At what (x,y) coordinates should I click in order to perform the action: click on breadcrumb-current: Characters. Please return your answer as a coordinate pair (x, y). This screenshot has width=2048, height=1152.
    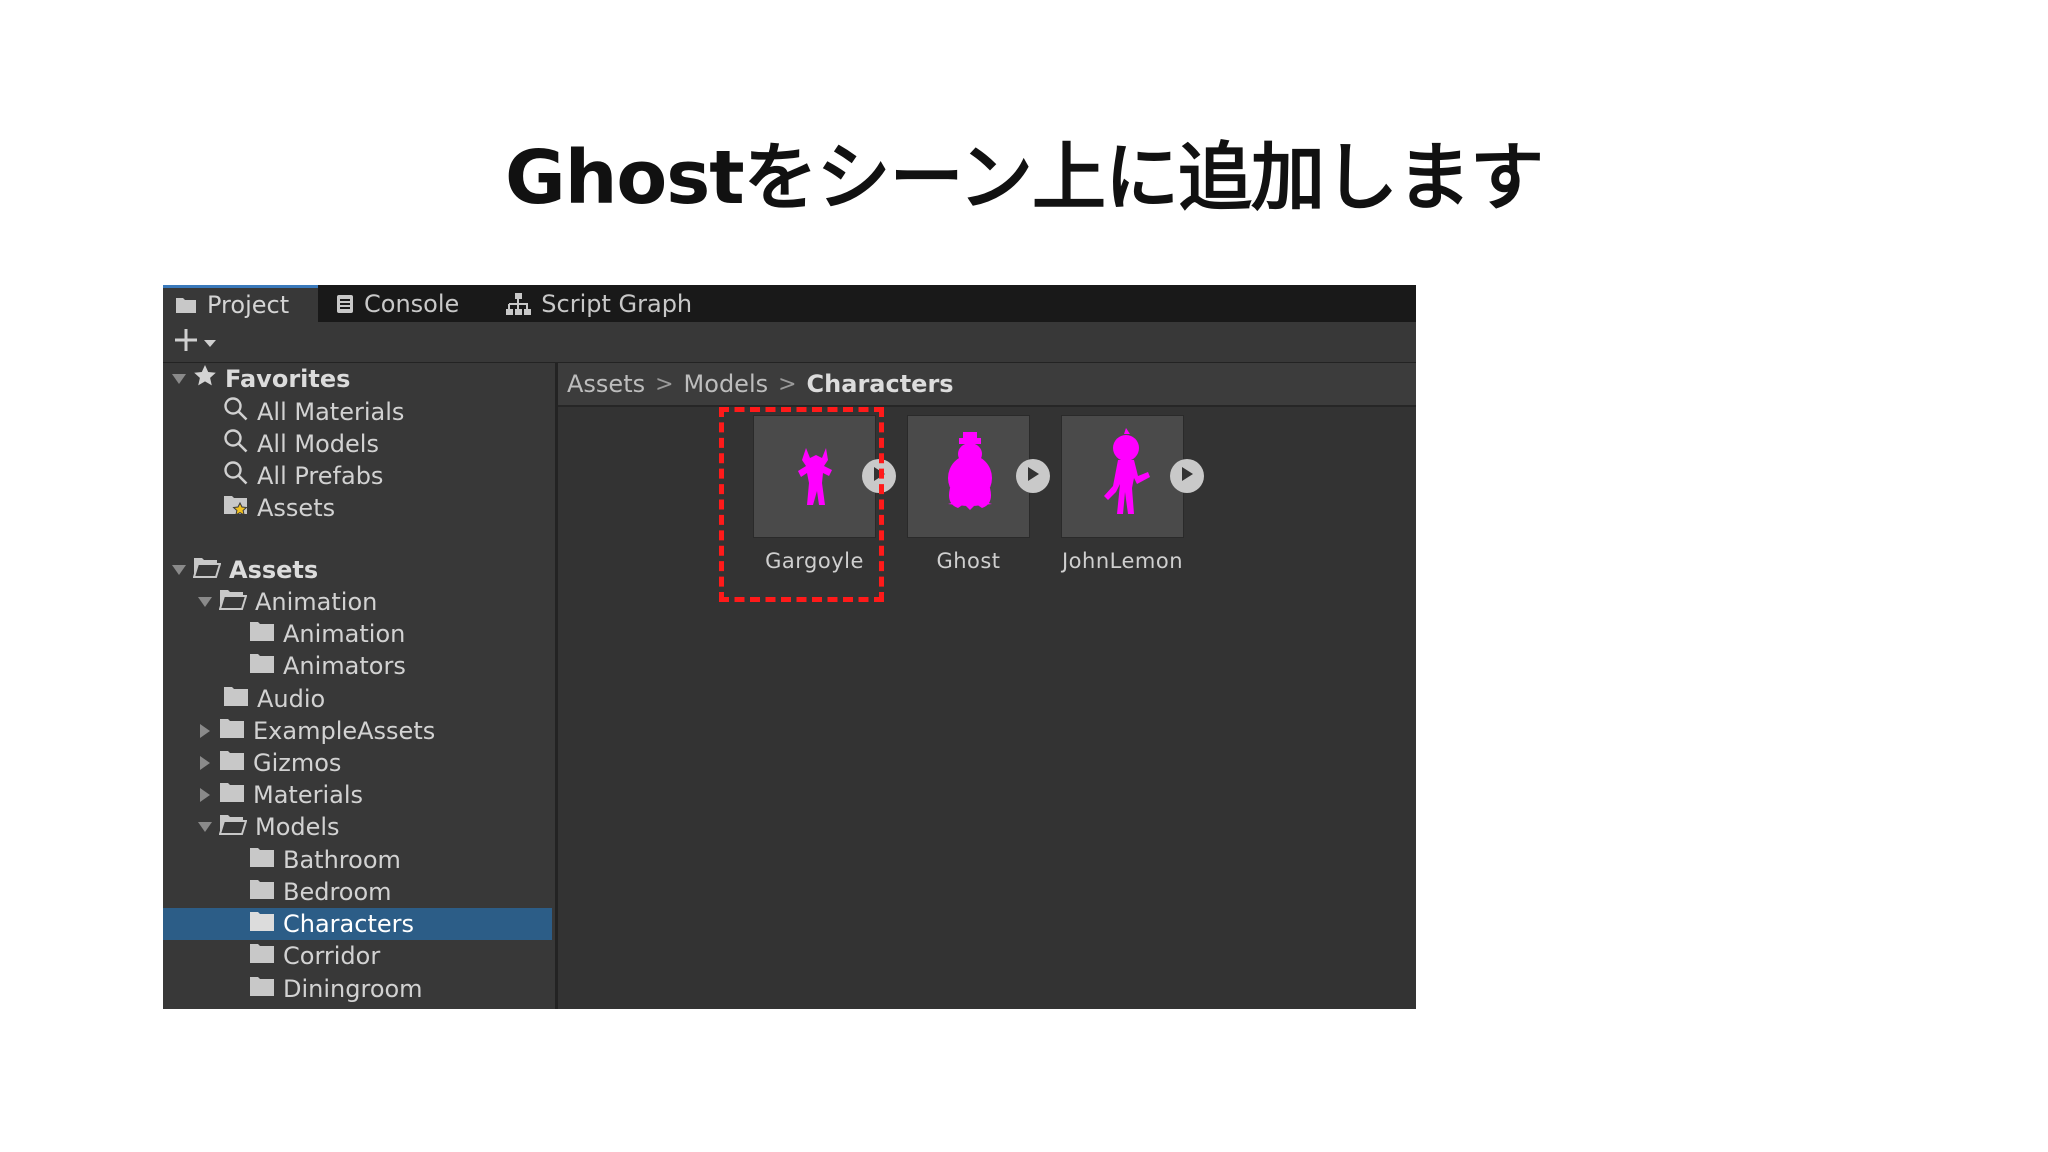
    Looking at the image, I should click on (880, 384).